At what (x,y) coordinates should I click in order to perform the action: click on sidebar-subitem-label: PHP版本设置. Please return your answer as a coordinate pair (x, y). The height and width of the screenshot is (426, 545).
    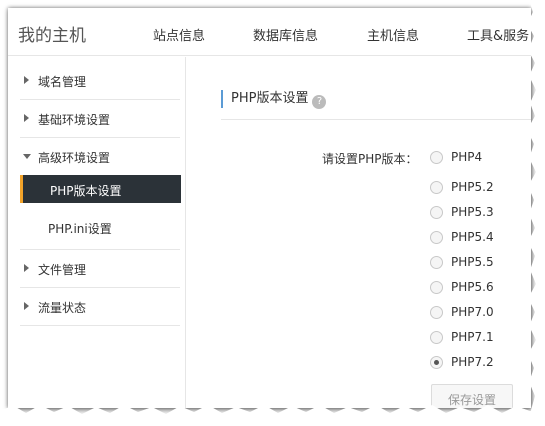
    Looking at the image, I should click on (86, 191).